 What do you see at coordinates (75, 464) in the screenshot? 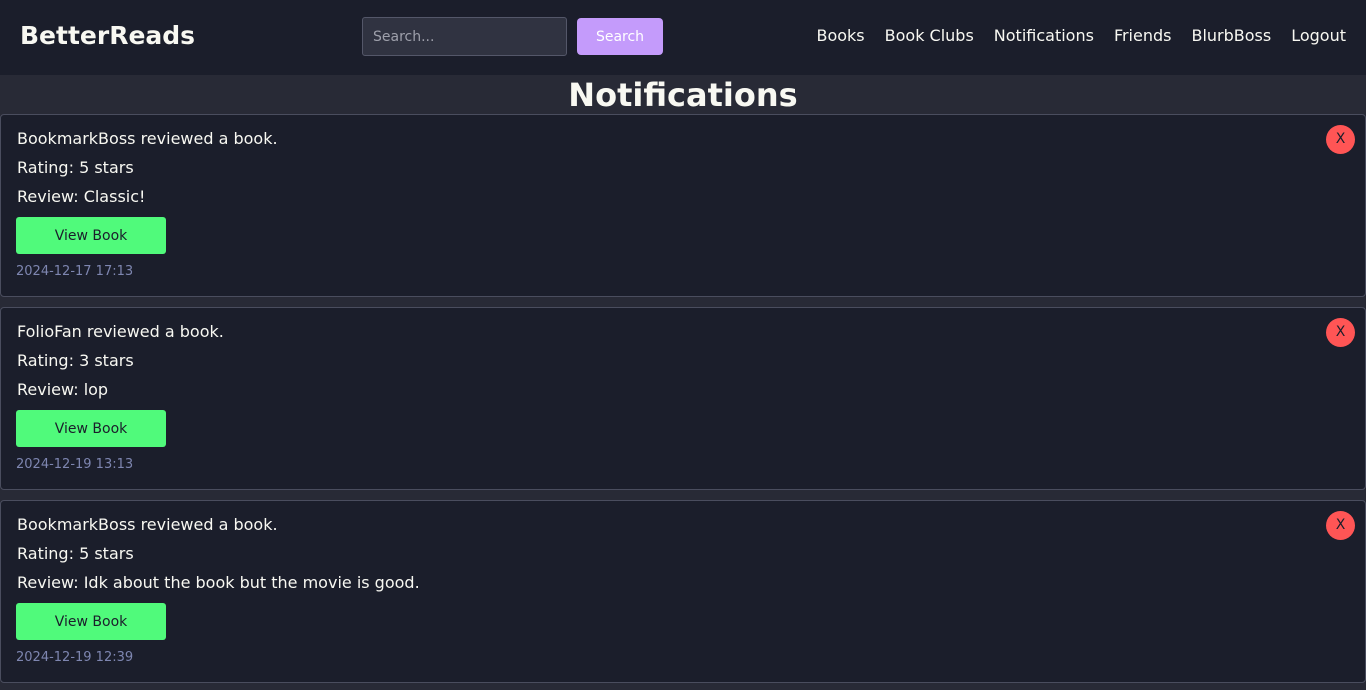
I see `notification-timestamp: 2024-12-19 13:13` at bounding box center [75, 464].